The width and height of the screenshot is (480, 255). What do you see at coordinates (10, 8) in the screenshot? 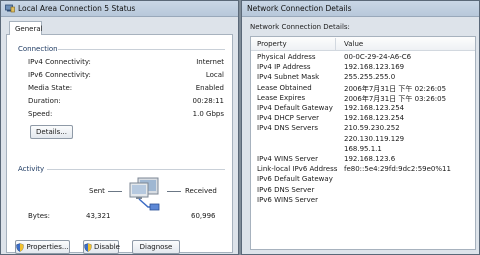
I see `network-adapter-icon` at bounding box center [10, 8].